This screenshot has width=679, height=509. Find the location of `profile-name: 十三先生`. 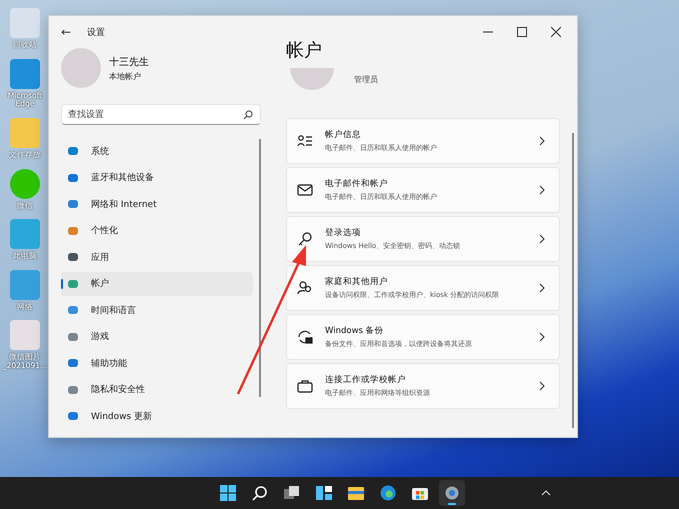

profile-name: 十三先生 is located at coordinates (129, 62).